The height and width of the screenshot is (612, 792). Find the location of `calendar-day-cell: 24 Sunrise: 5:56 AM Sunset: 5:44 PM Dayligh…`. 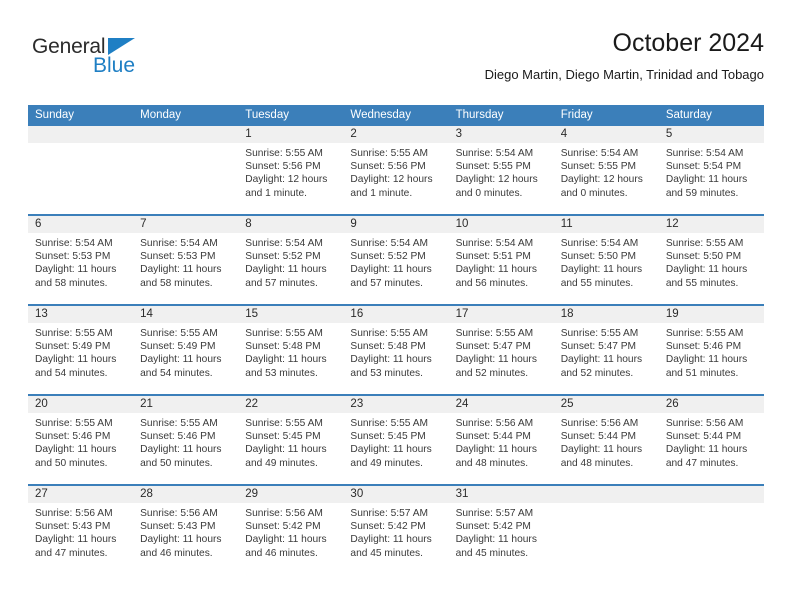

calendar-day-cell: 24 Sunrise: 5:56 AM Sunset: 5:44 PM Dayligh… is located at coordinates (501, 440).